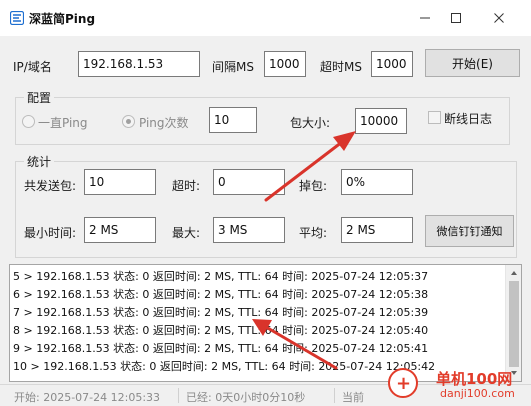 This screenshot has width=531, height=406. I want to click on log-scrollbar, so click(513, 323).